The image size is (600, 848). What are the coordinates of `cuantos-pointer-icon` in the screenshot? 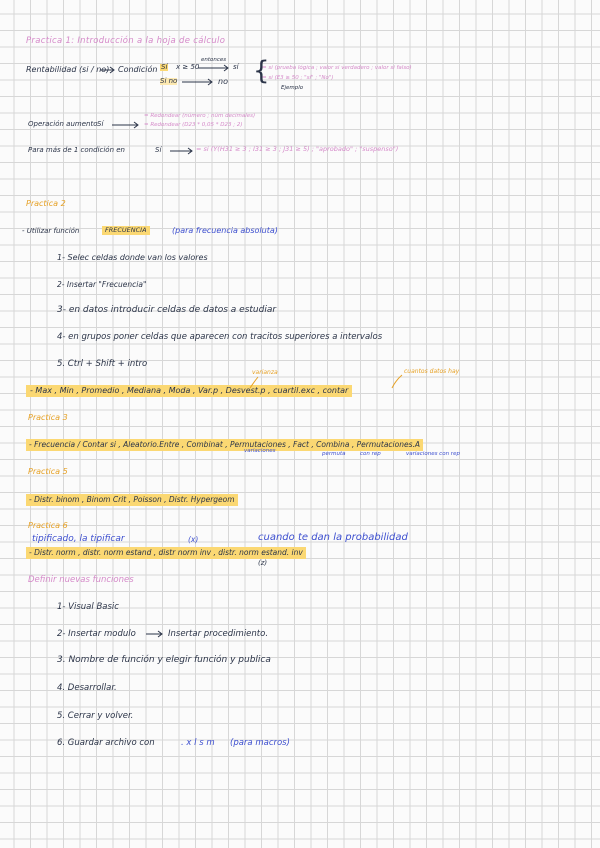 It's located at (397, 381).